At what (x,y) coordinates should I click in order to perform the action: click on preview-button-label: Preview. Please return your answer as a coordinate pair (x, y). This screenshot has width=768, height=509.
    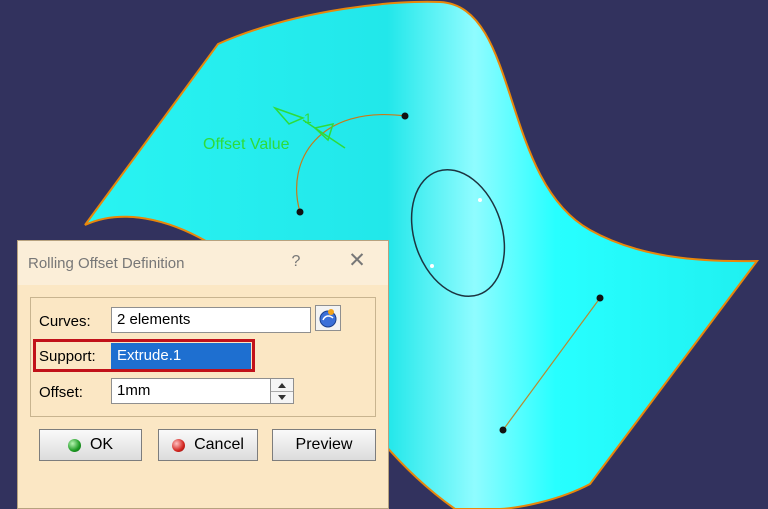
    Looking at the image, I should click on (324, 444).